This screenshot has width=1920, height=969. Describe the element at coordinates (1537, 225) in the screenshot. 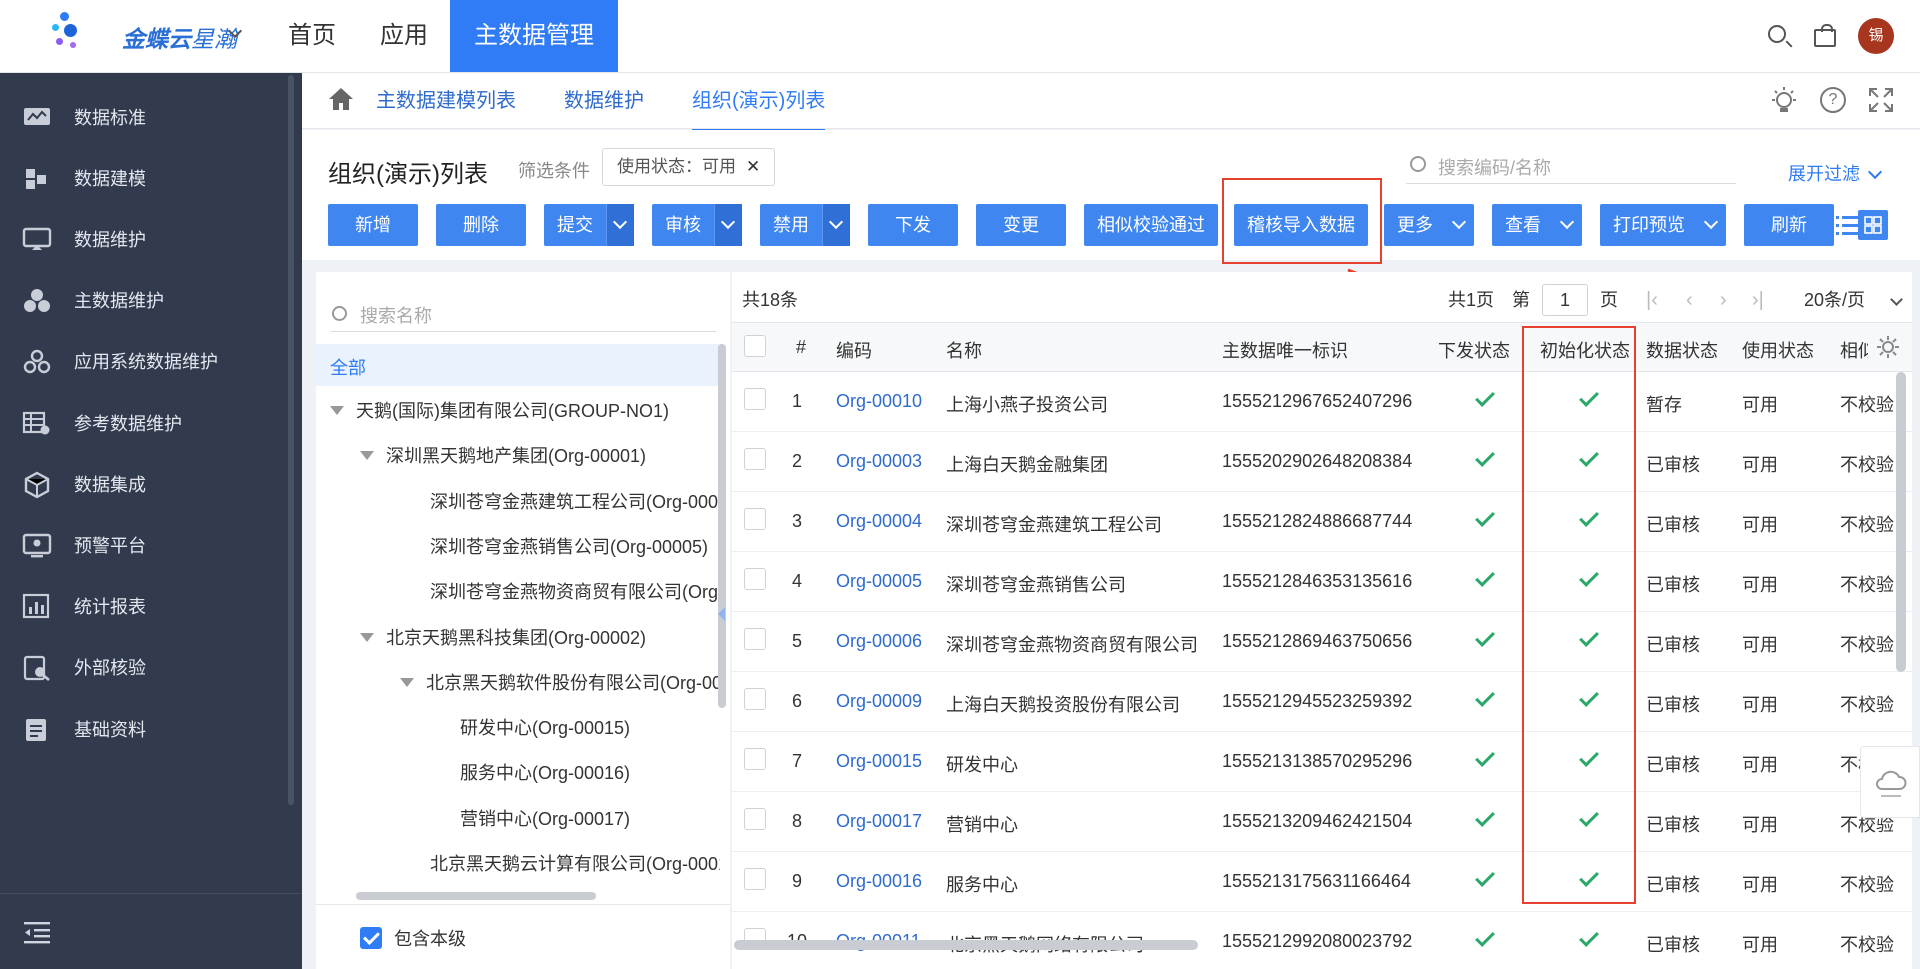

I see `toolbar-button: 查看` at that location.